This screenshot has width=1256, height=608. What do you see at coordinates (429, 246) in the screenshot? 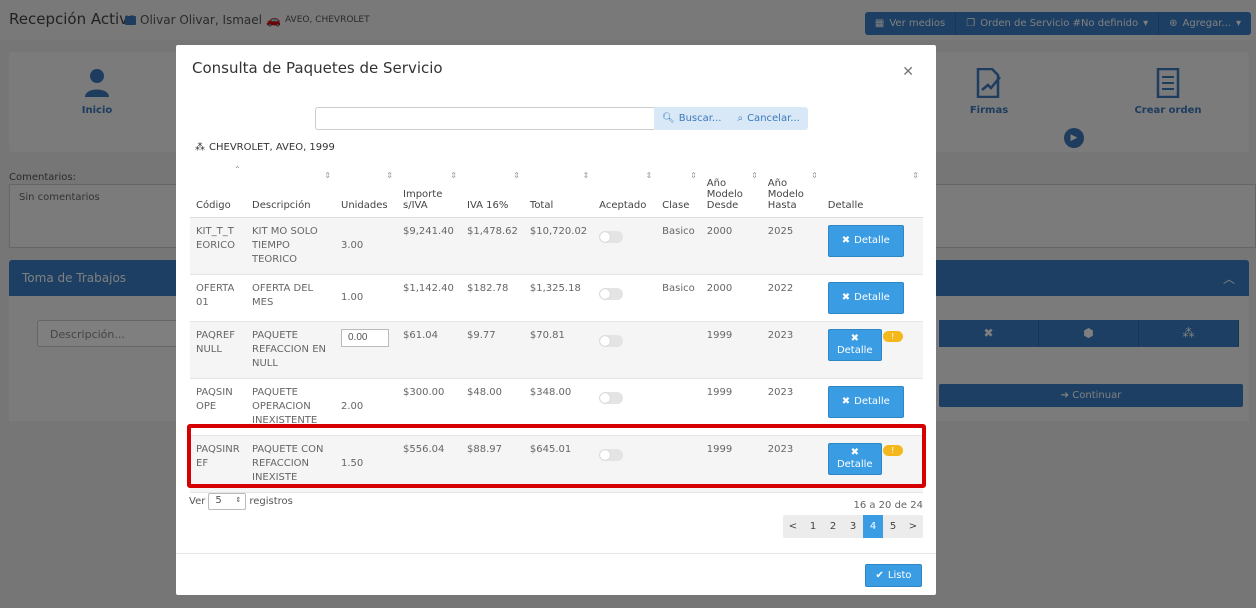
I see `cell-importe: $9,241.40` at bounding box center [429, 246].